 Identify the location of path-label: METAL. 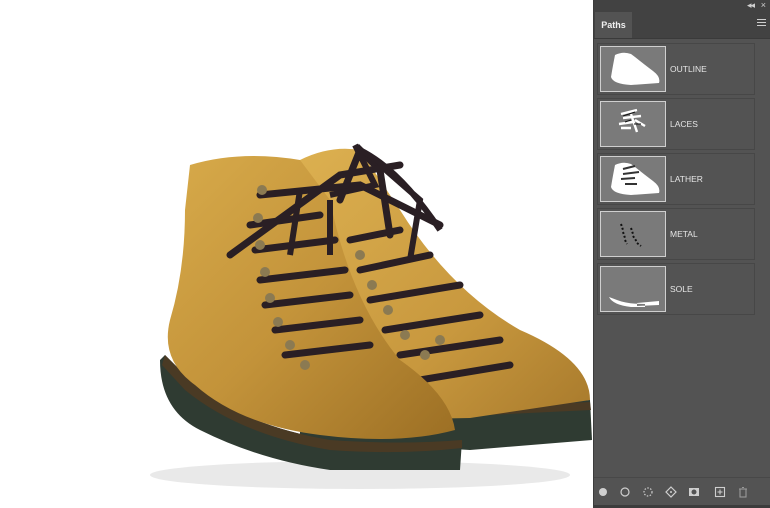
(684, 234).